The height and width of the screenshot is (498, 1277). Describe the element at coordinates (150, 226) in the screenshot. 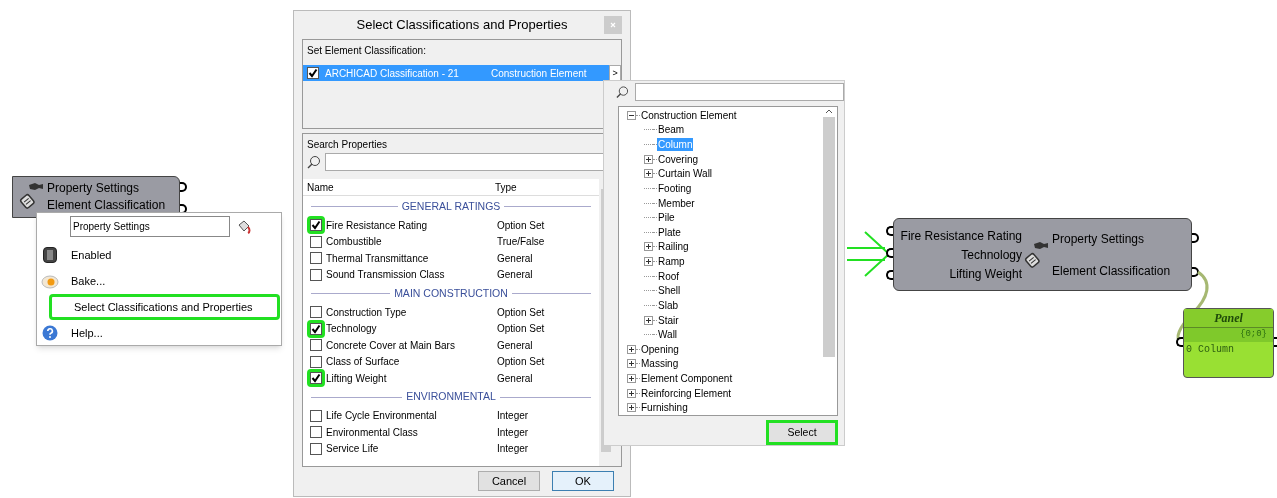

I see `name-field: Property Settings` at that location.